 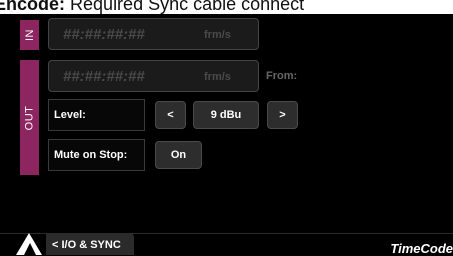 What do you see at coordinates (187, 7) in the screenshot?
I see `banner-message: Required Sync cable connect` at bounding box center [187, 7].